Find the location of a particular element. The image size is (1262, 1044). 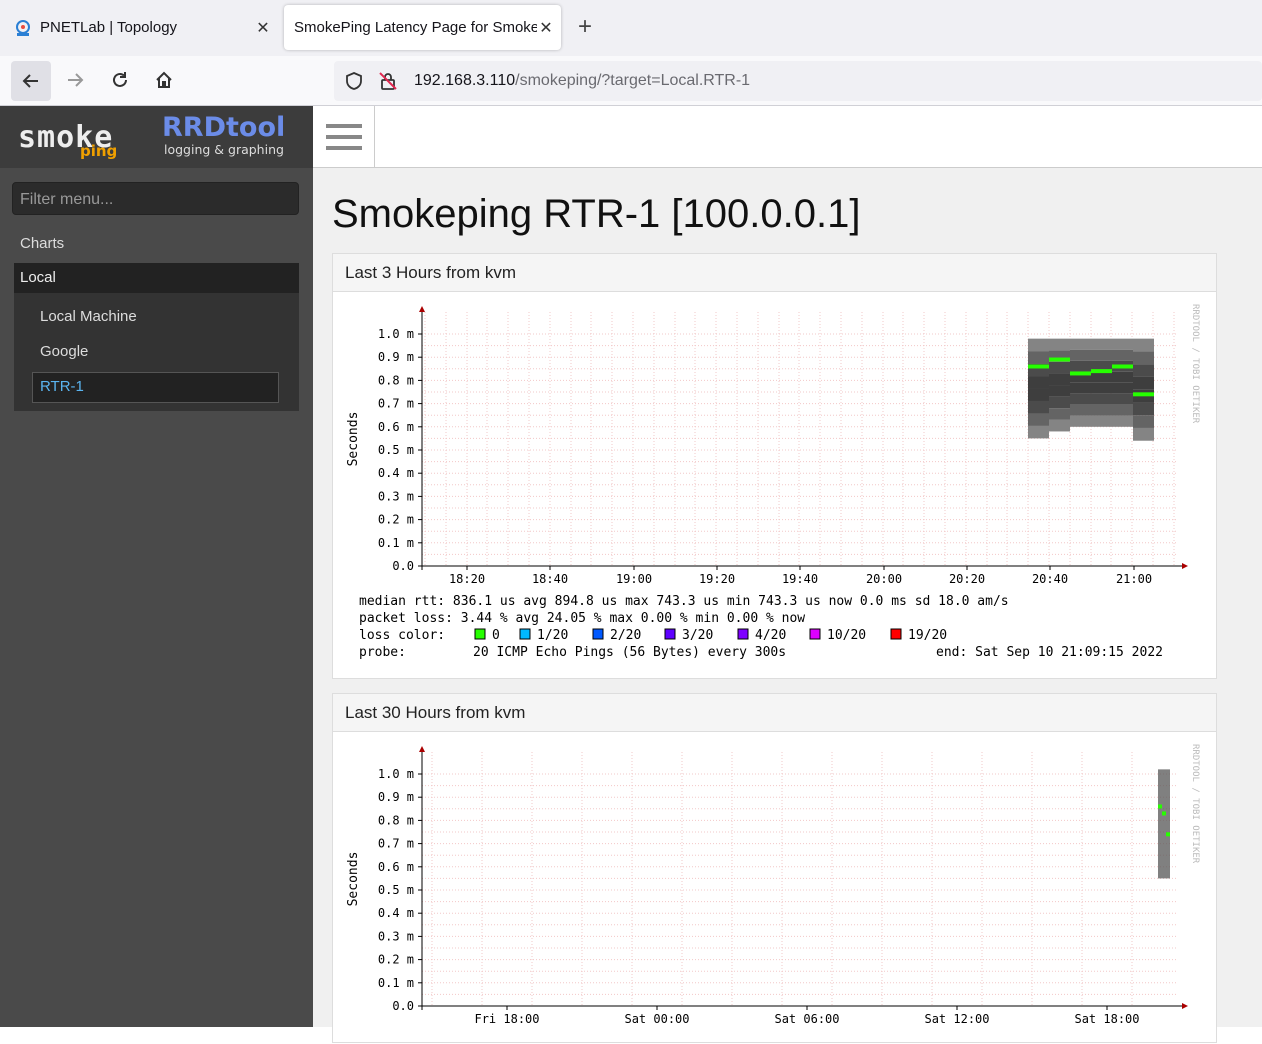

y-tick-label: 0.8 m is located at coordinates (396, 820).